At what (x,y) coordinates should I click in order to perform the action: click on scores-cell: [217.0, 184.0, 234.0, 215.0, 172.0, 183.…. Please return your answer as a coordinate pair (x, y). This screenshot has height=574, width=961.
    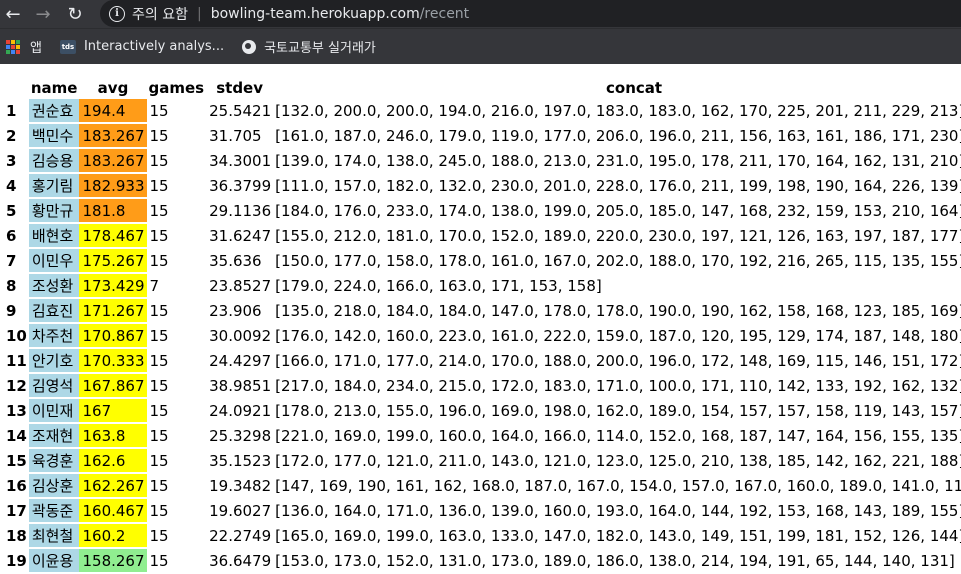
    Looking at the image, I should click on (618, 385).